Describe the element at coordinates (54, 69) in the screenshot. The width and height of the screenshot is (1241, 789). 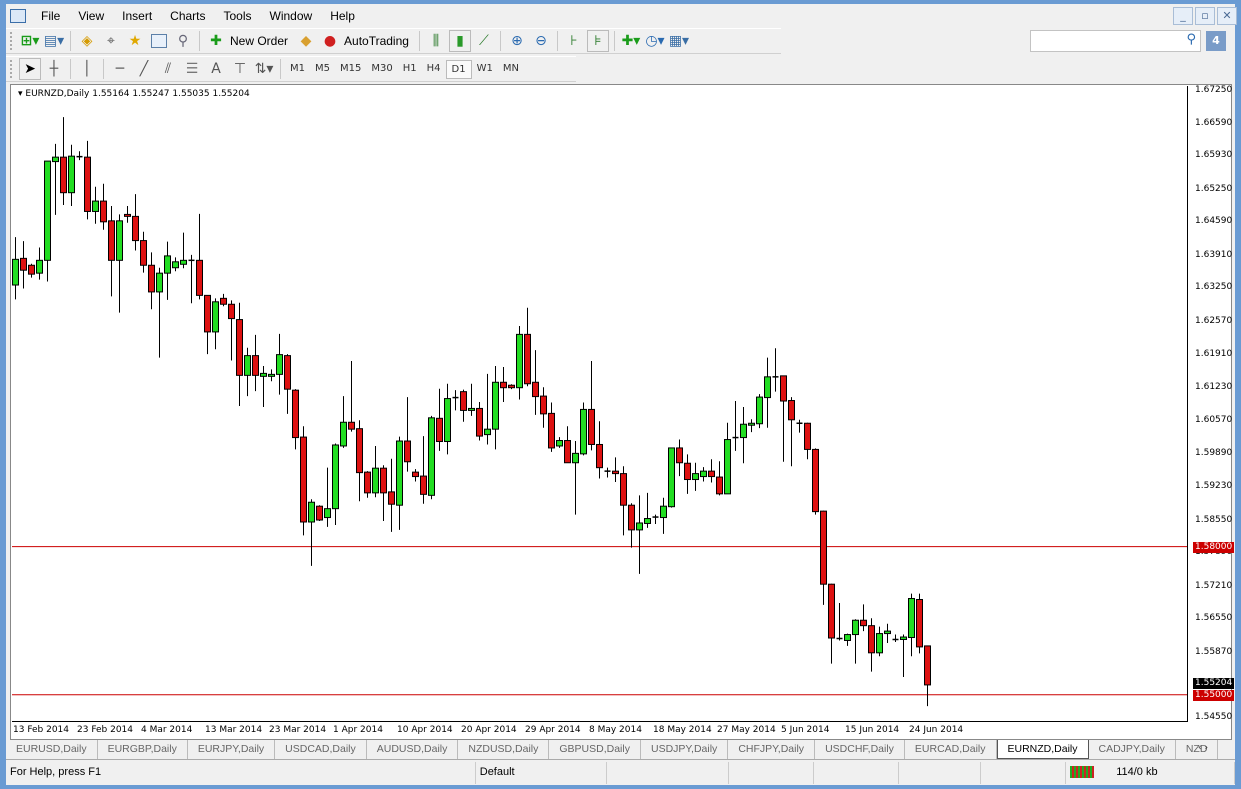
I see `crosshair-icon: ┼` at that location.